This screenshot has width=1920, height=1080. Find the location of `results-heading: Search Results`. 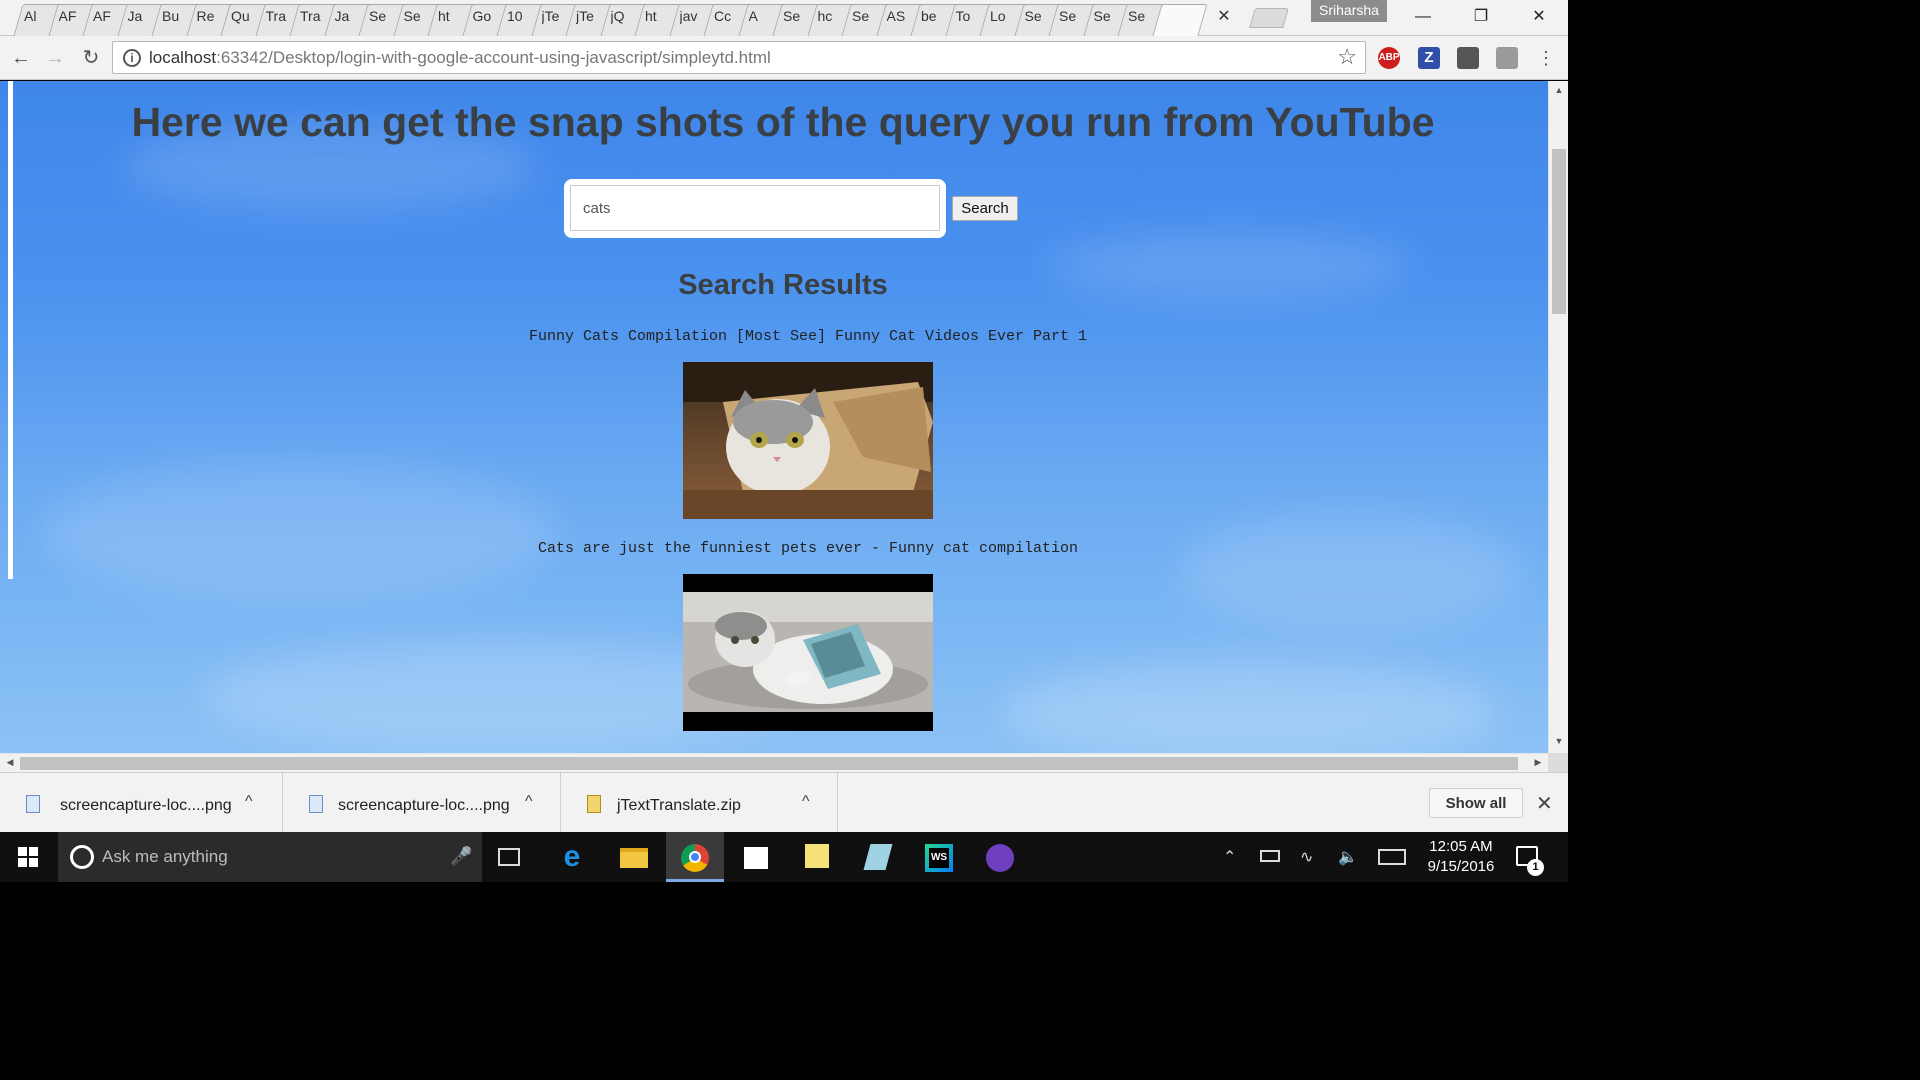

results-heading: Search Results is located at coordinates (783, 285).